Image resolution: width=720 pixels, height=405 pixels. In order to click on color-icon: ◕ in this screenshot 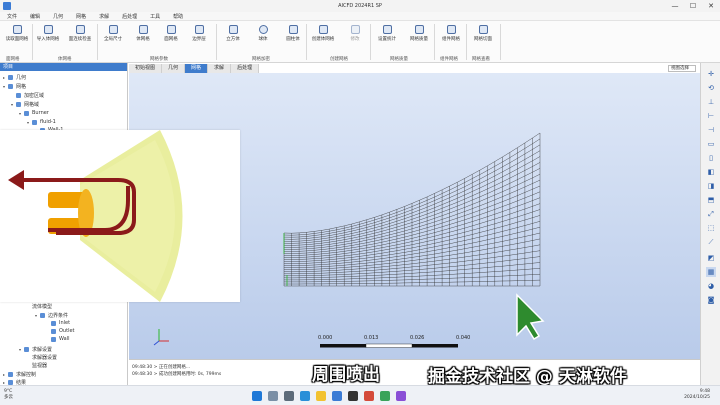, I will do `click(711, 286)`.